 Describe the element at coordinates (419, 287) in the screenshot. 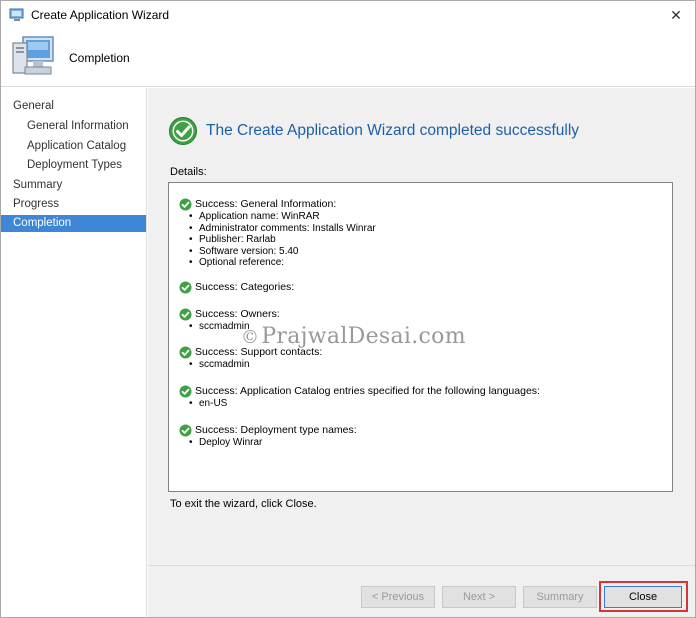

I see `details-section-categories: Success: Categories:` at that location.